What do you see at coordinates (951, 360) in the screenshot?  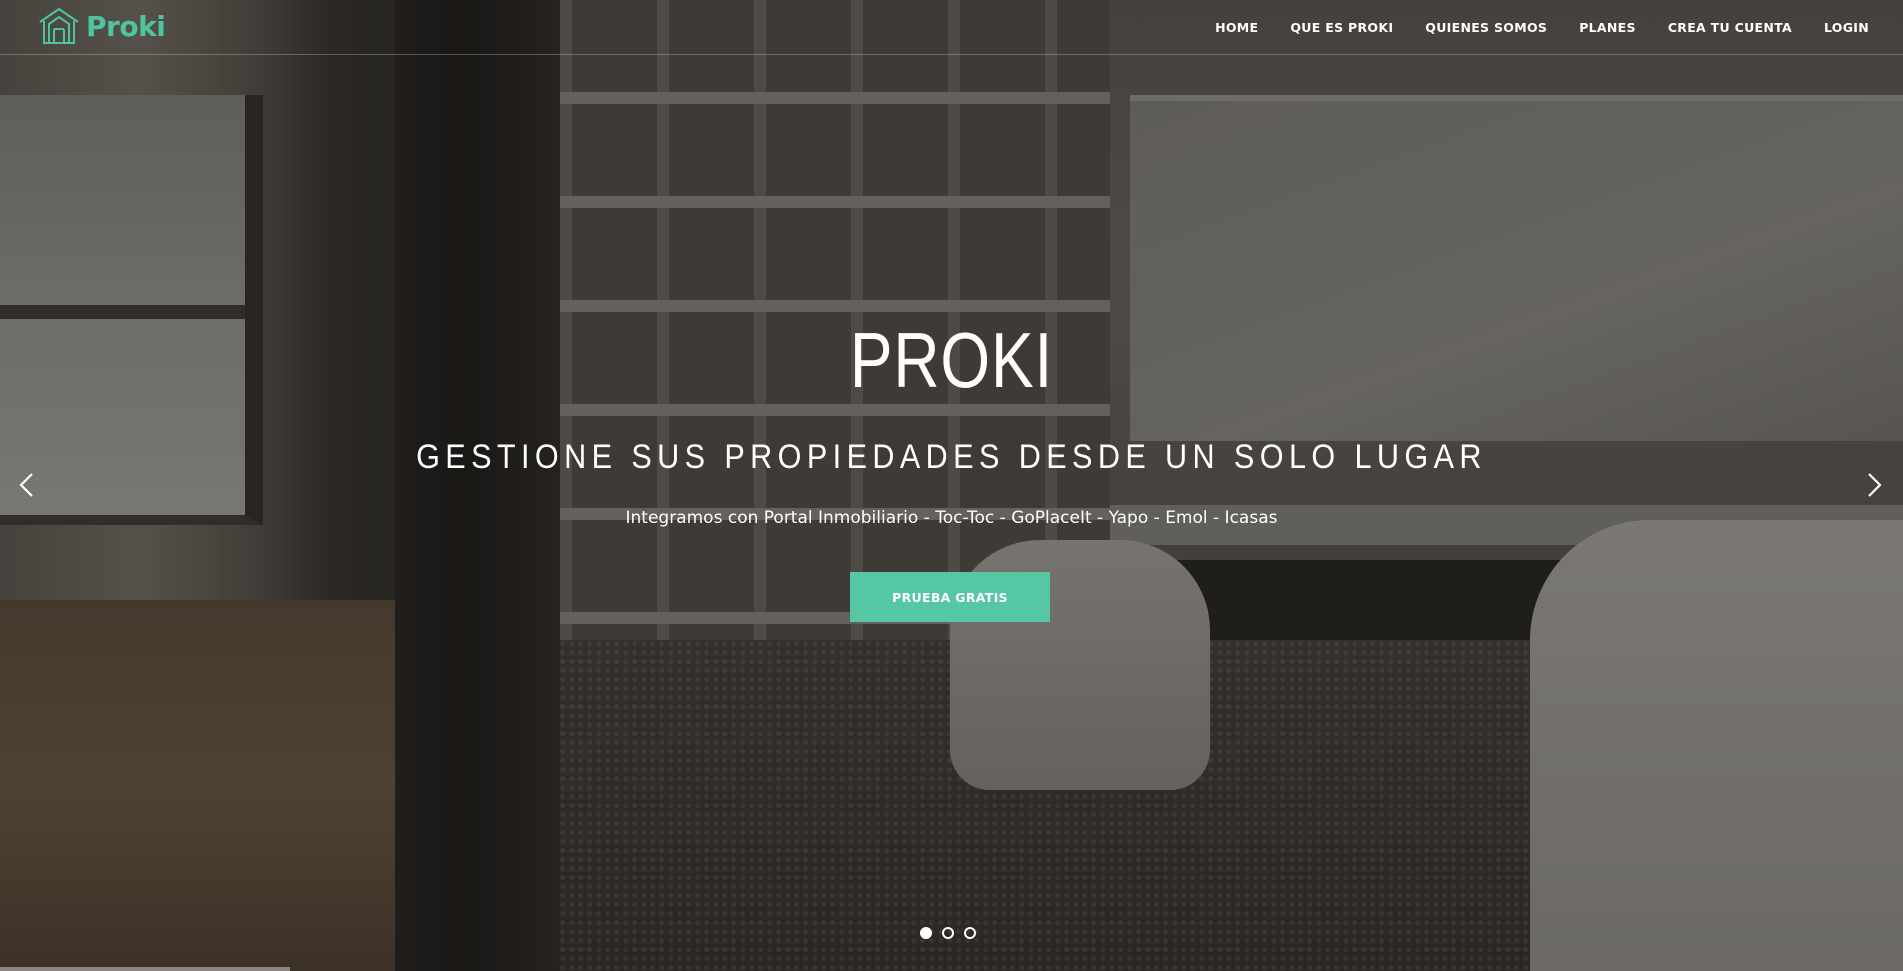 I see `hero-title: PROKI` at bounding box center [951, 360].